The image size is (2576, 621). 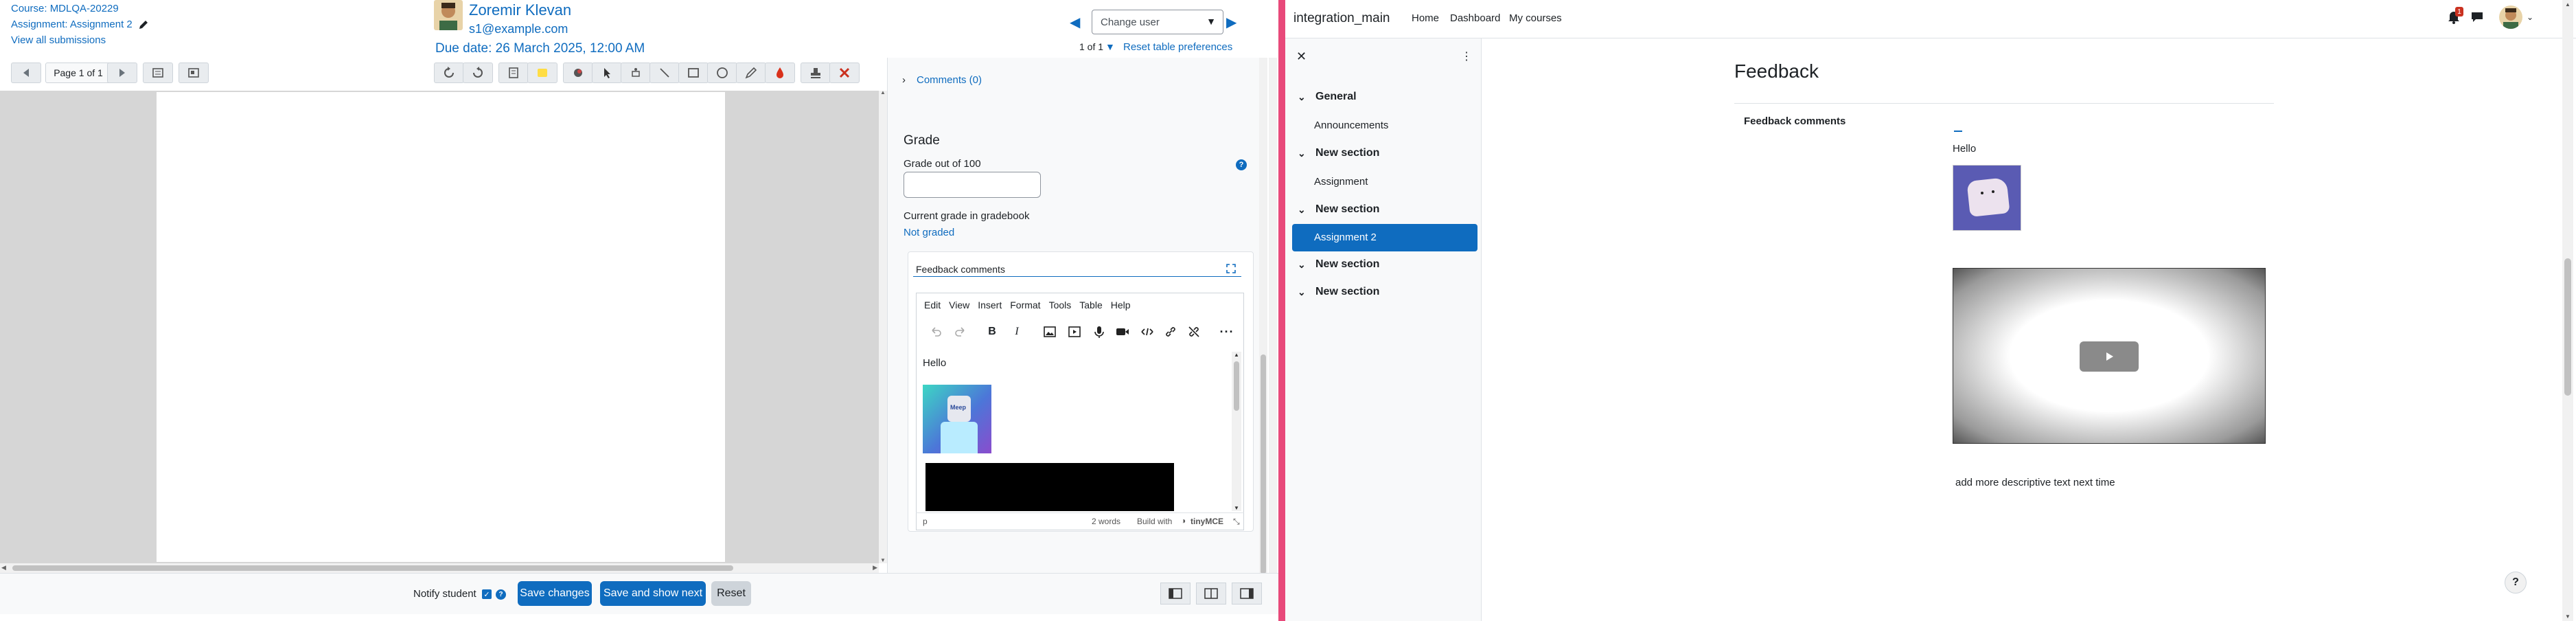 I want to click on layout-collapse-grade-button, so click(x=1247, y=594).